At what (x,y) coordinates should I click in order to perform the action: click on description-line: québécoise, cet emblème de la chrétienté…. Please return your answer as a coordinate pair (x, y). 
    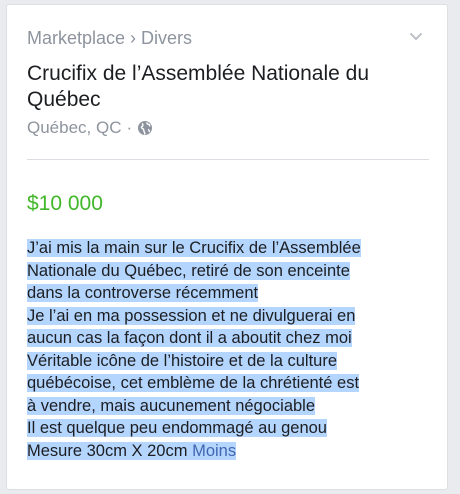
    Looking at the image, I should click on (193, 383).